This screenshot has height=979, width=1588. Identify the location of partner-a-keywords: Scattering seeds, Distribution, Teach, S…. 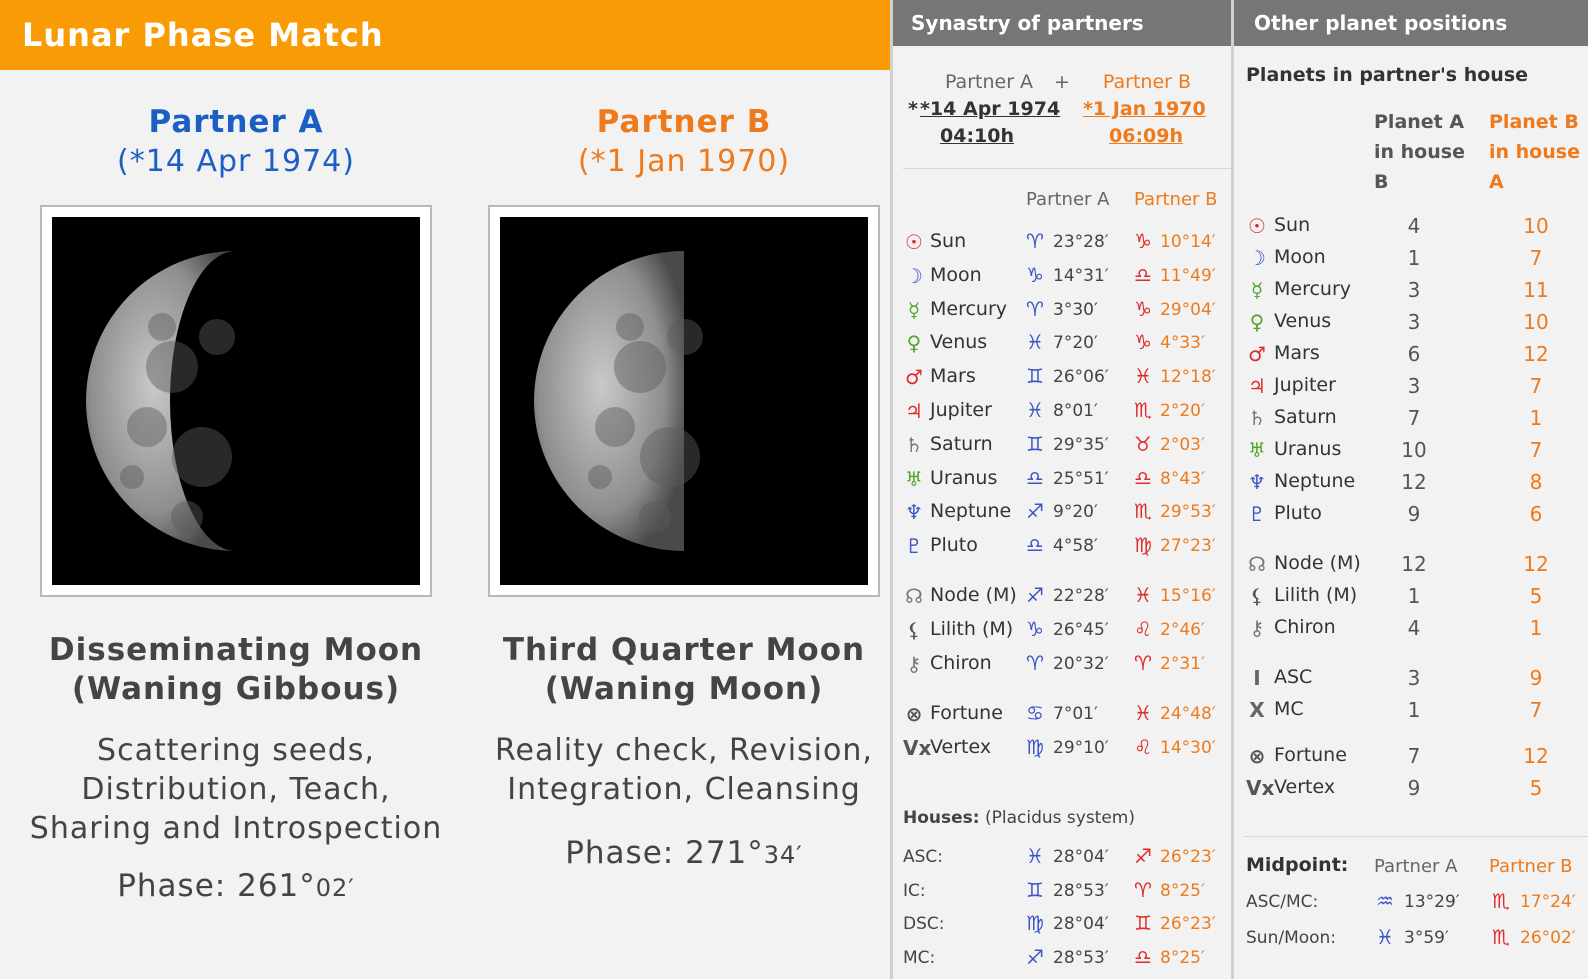
(236, 789).